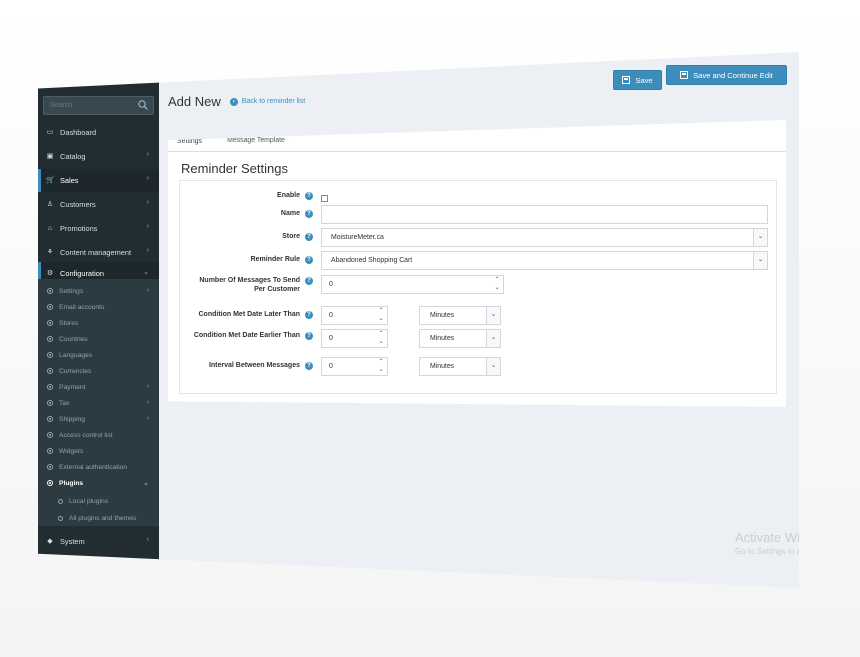 The image size is (860, 657). I want to click on back-to-reminder-list-link: ‹ Back to reminder list, so click(267, 101).